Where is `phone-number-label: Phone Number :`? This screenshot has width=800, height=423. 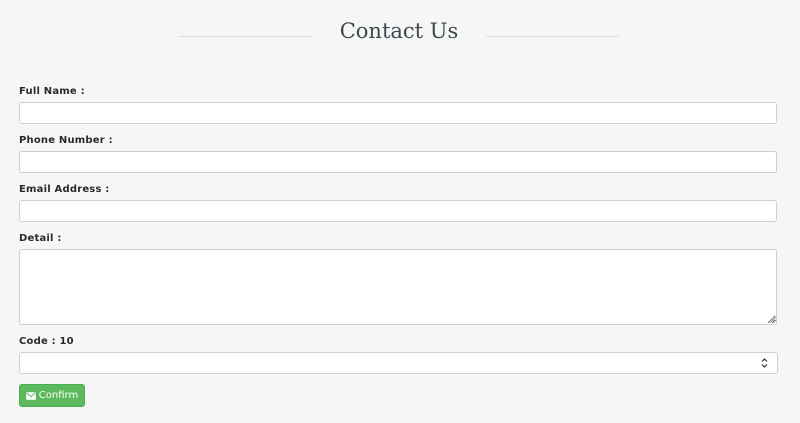
phone-number-label: Phone Number : is located at coordinates (66, 140).